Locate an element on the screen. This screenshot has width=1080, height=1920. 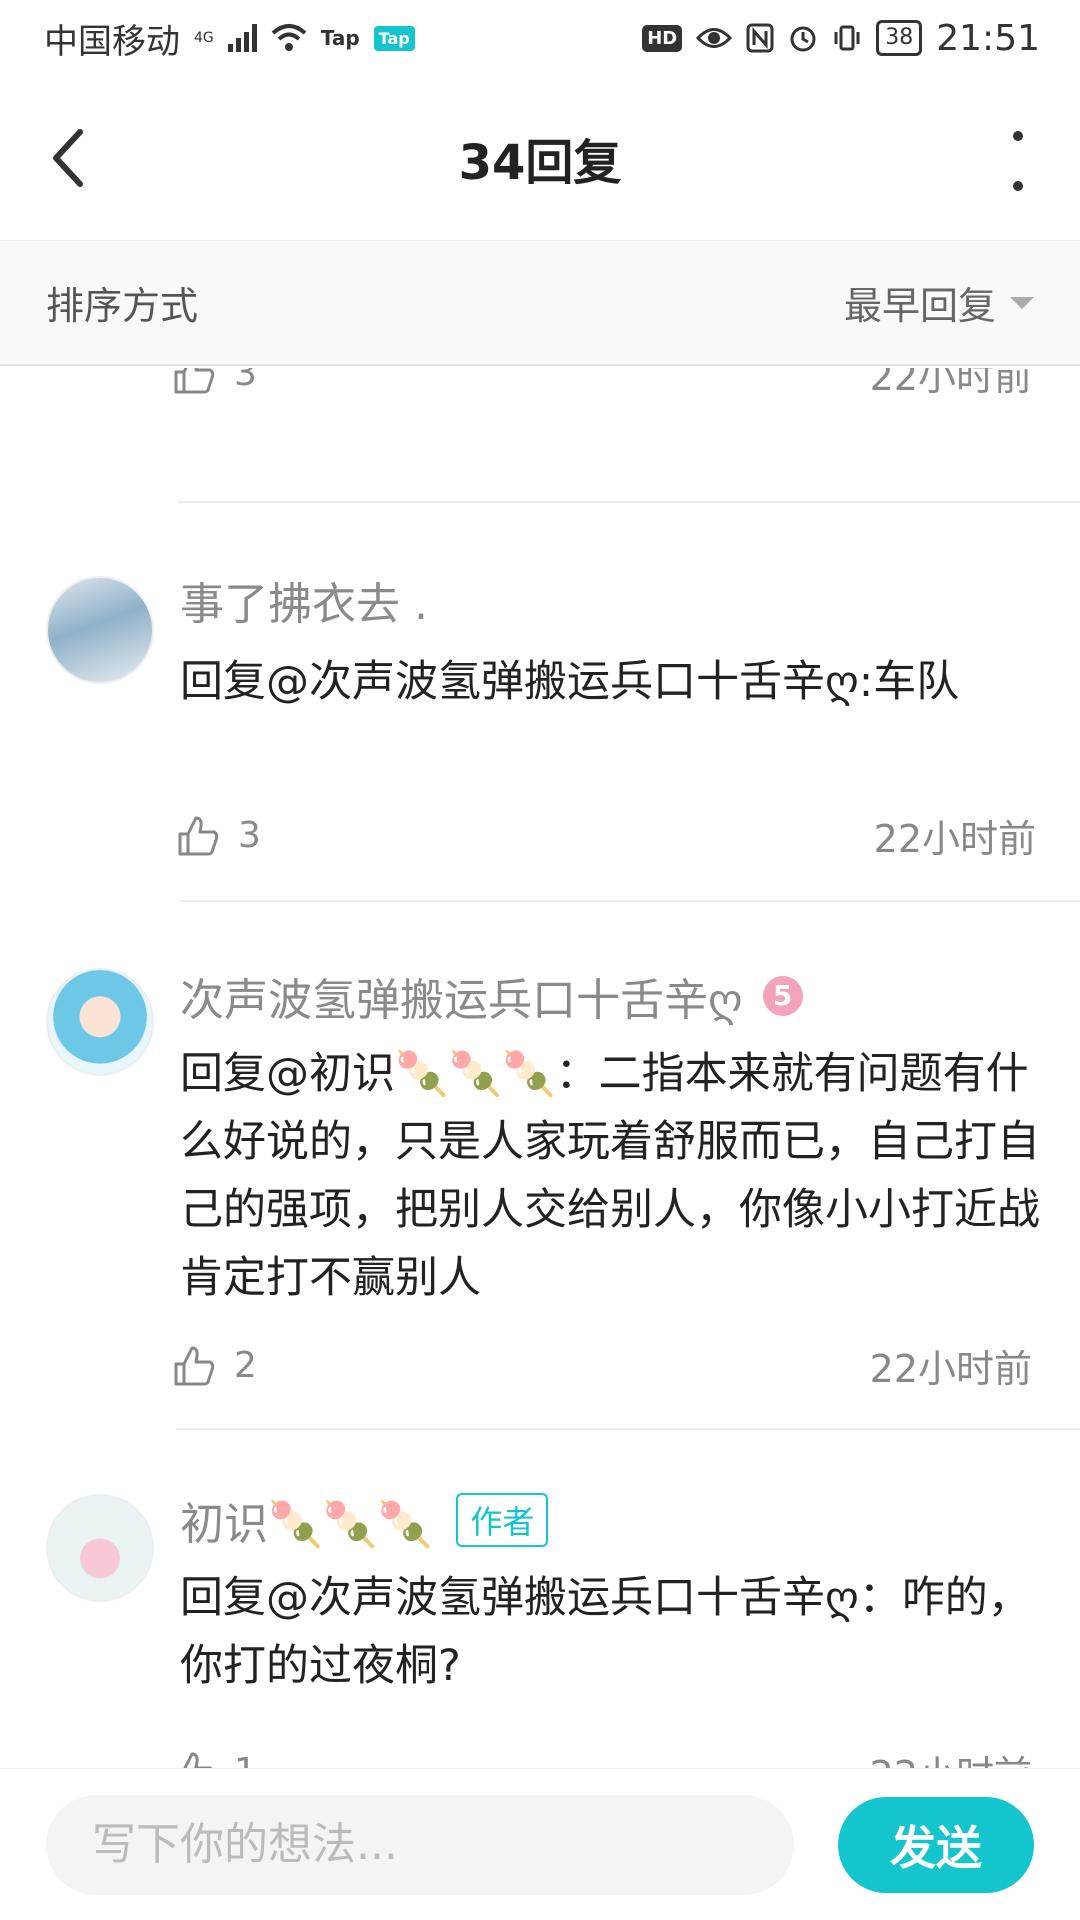
page-title: 34回复 is located at coordinates (540, 163).